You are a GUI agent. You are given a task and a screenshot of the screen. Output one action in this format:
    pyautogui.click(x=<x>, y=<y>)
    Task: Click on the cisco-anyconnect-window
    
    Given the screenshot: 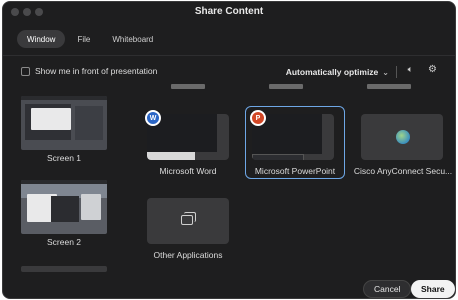 What is the action you would take?
    pyautogui.click(x=402, y=137)
    